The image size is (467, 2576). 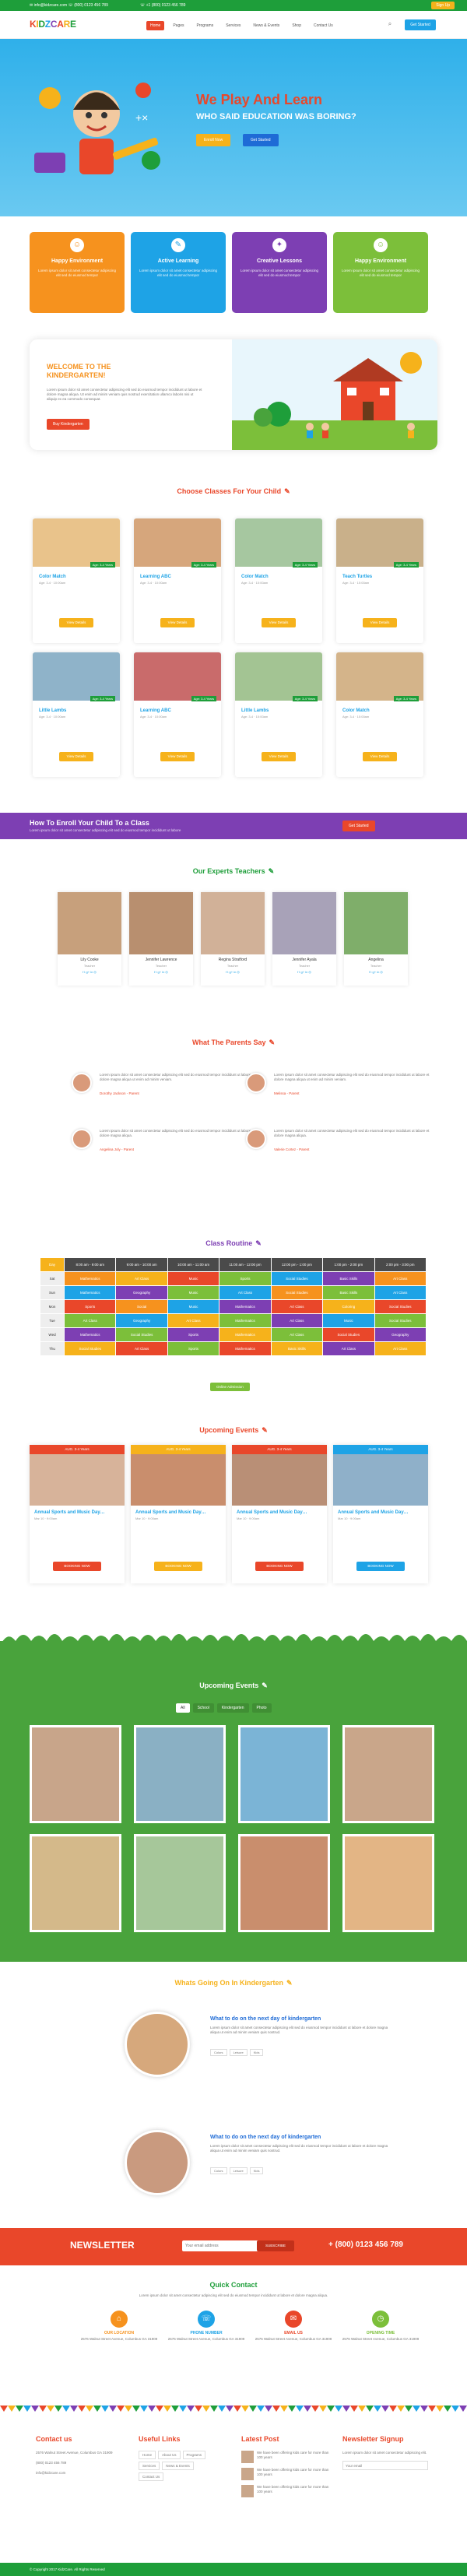 What do you see at coordinates (420, 24) in the screenshot?
I see `header-cta-button: Get Started` at bounding box center [420, 24].